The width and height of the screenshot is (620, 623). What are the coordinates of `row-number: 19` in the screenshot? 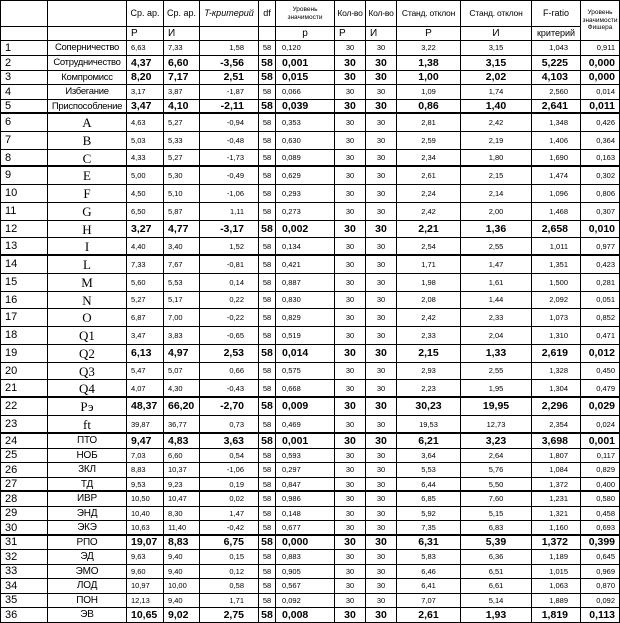 It's located at (24, 354).